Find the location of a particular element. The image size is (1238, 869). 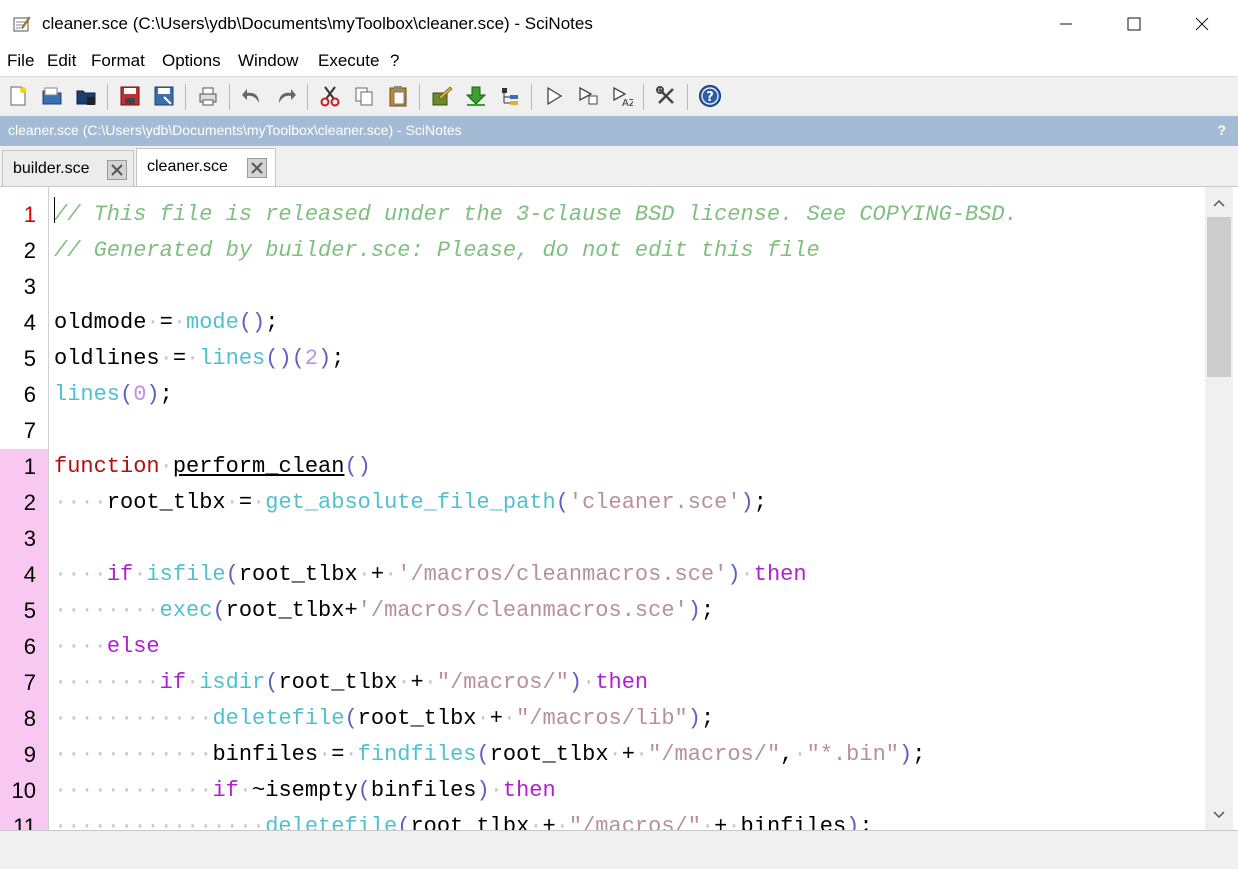

open-recent-button is located at coordinates (86, 96).